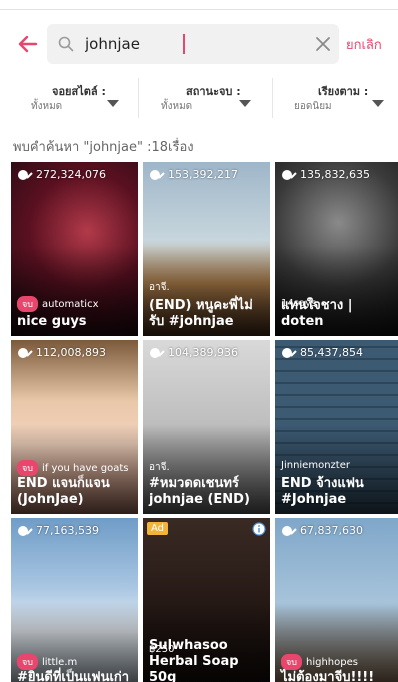 The height and width of the screenshot is (682, 398). Describe the element at coordinates (199, 491) in the screenshot. I see `story-title: #หมวดดเชนทร์ johnjae (END)` at that location.